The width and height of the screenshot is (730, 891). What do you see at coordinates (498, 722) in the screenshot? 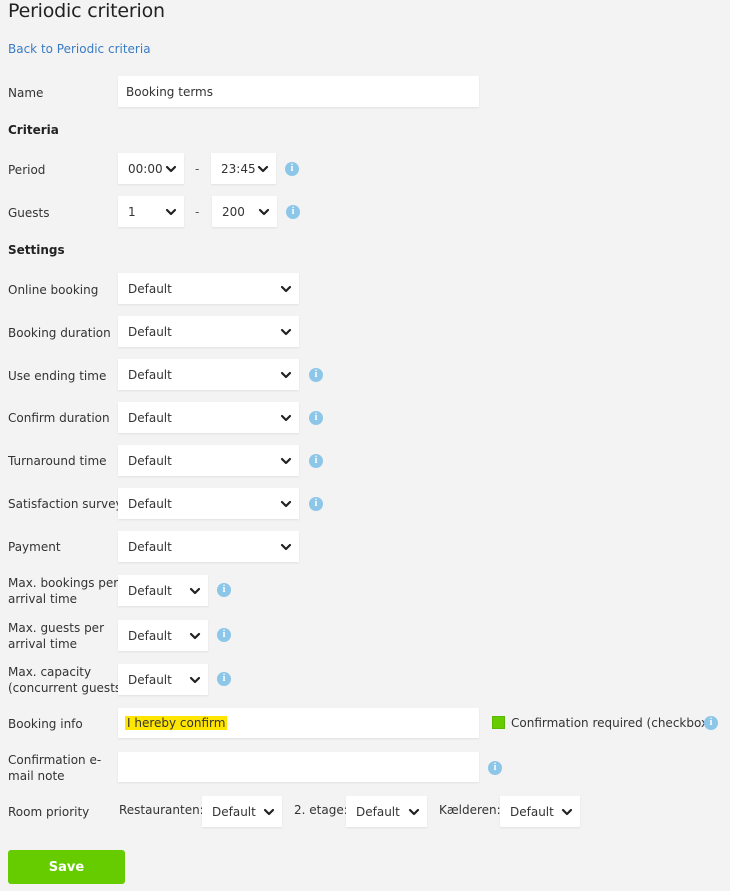
I see `confirmation-required-checkbox` at bounding box center [498, 722].